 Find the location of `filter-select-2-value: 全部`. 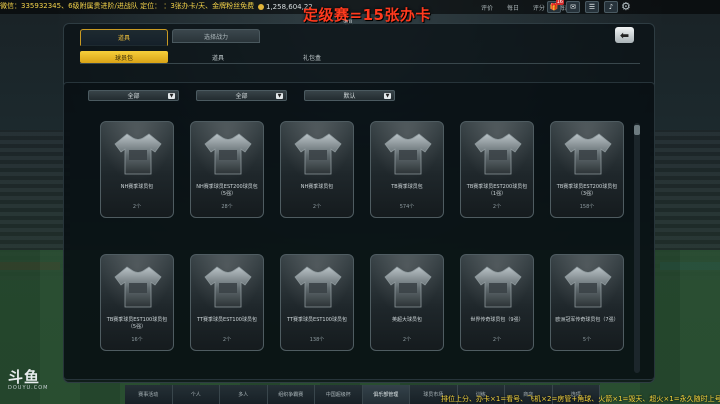

filter-select-2-value: 全部 is located at coordinates (241, 96).